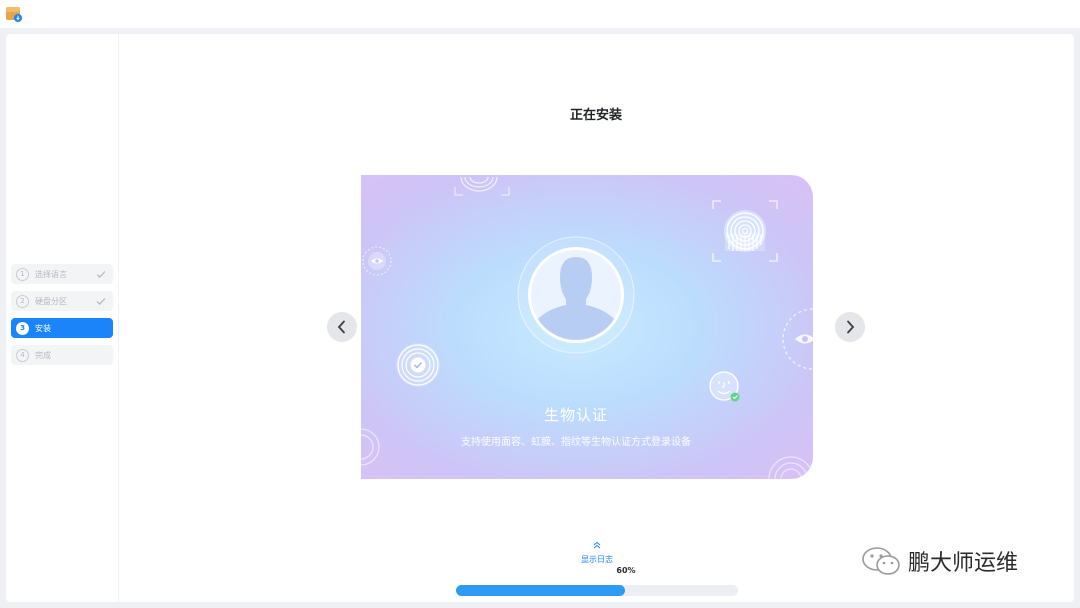 This screenshot has width=1080, height=608. I want to click on steps-sidebar: 1 选择语言 2 硬盘分区 3 安装 4 完成, so click(62, 318).